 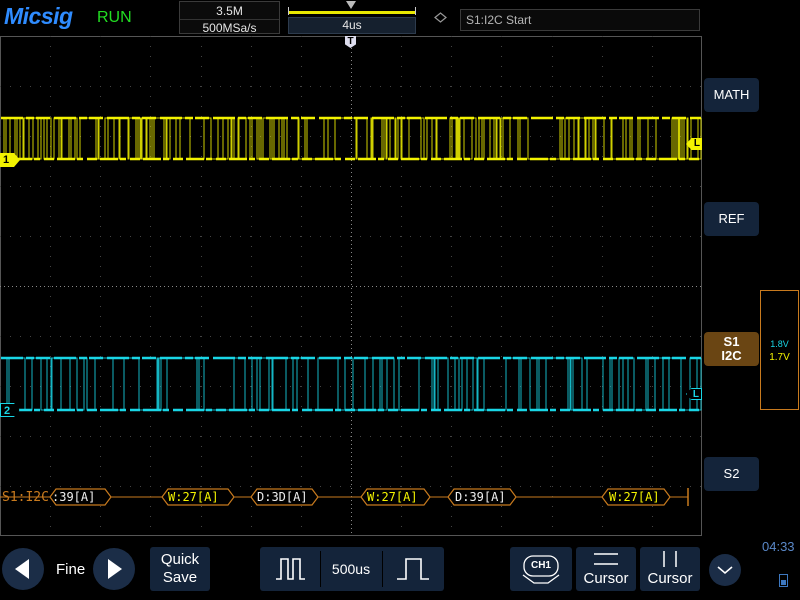 What do you see at coordinates (229, 11) in the screenshot?
I see `memory-depth: 3.5M` at bounding box center [229, 11].